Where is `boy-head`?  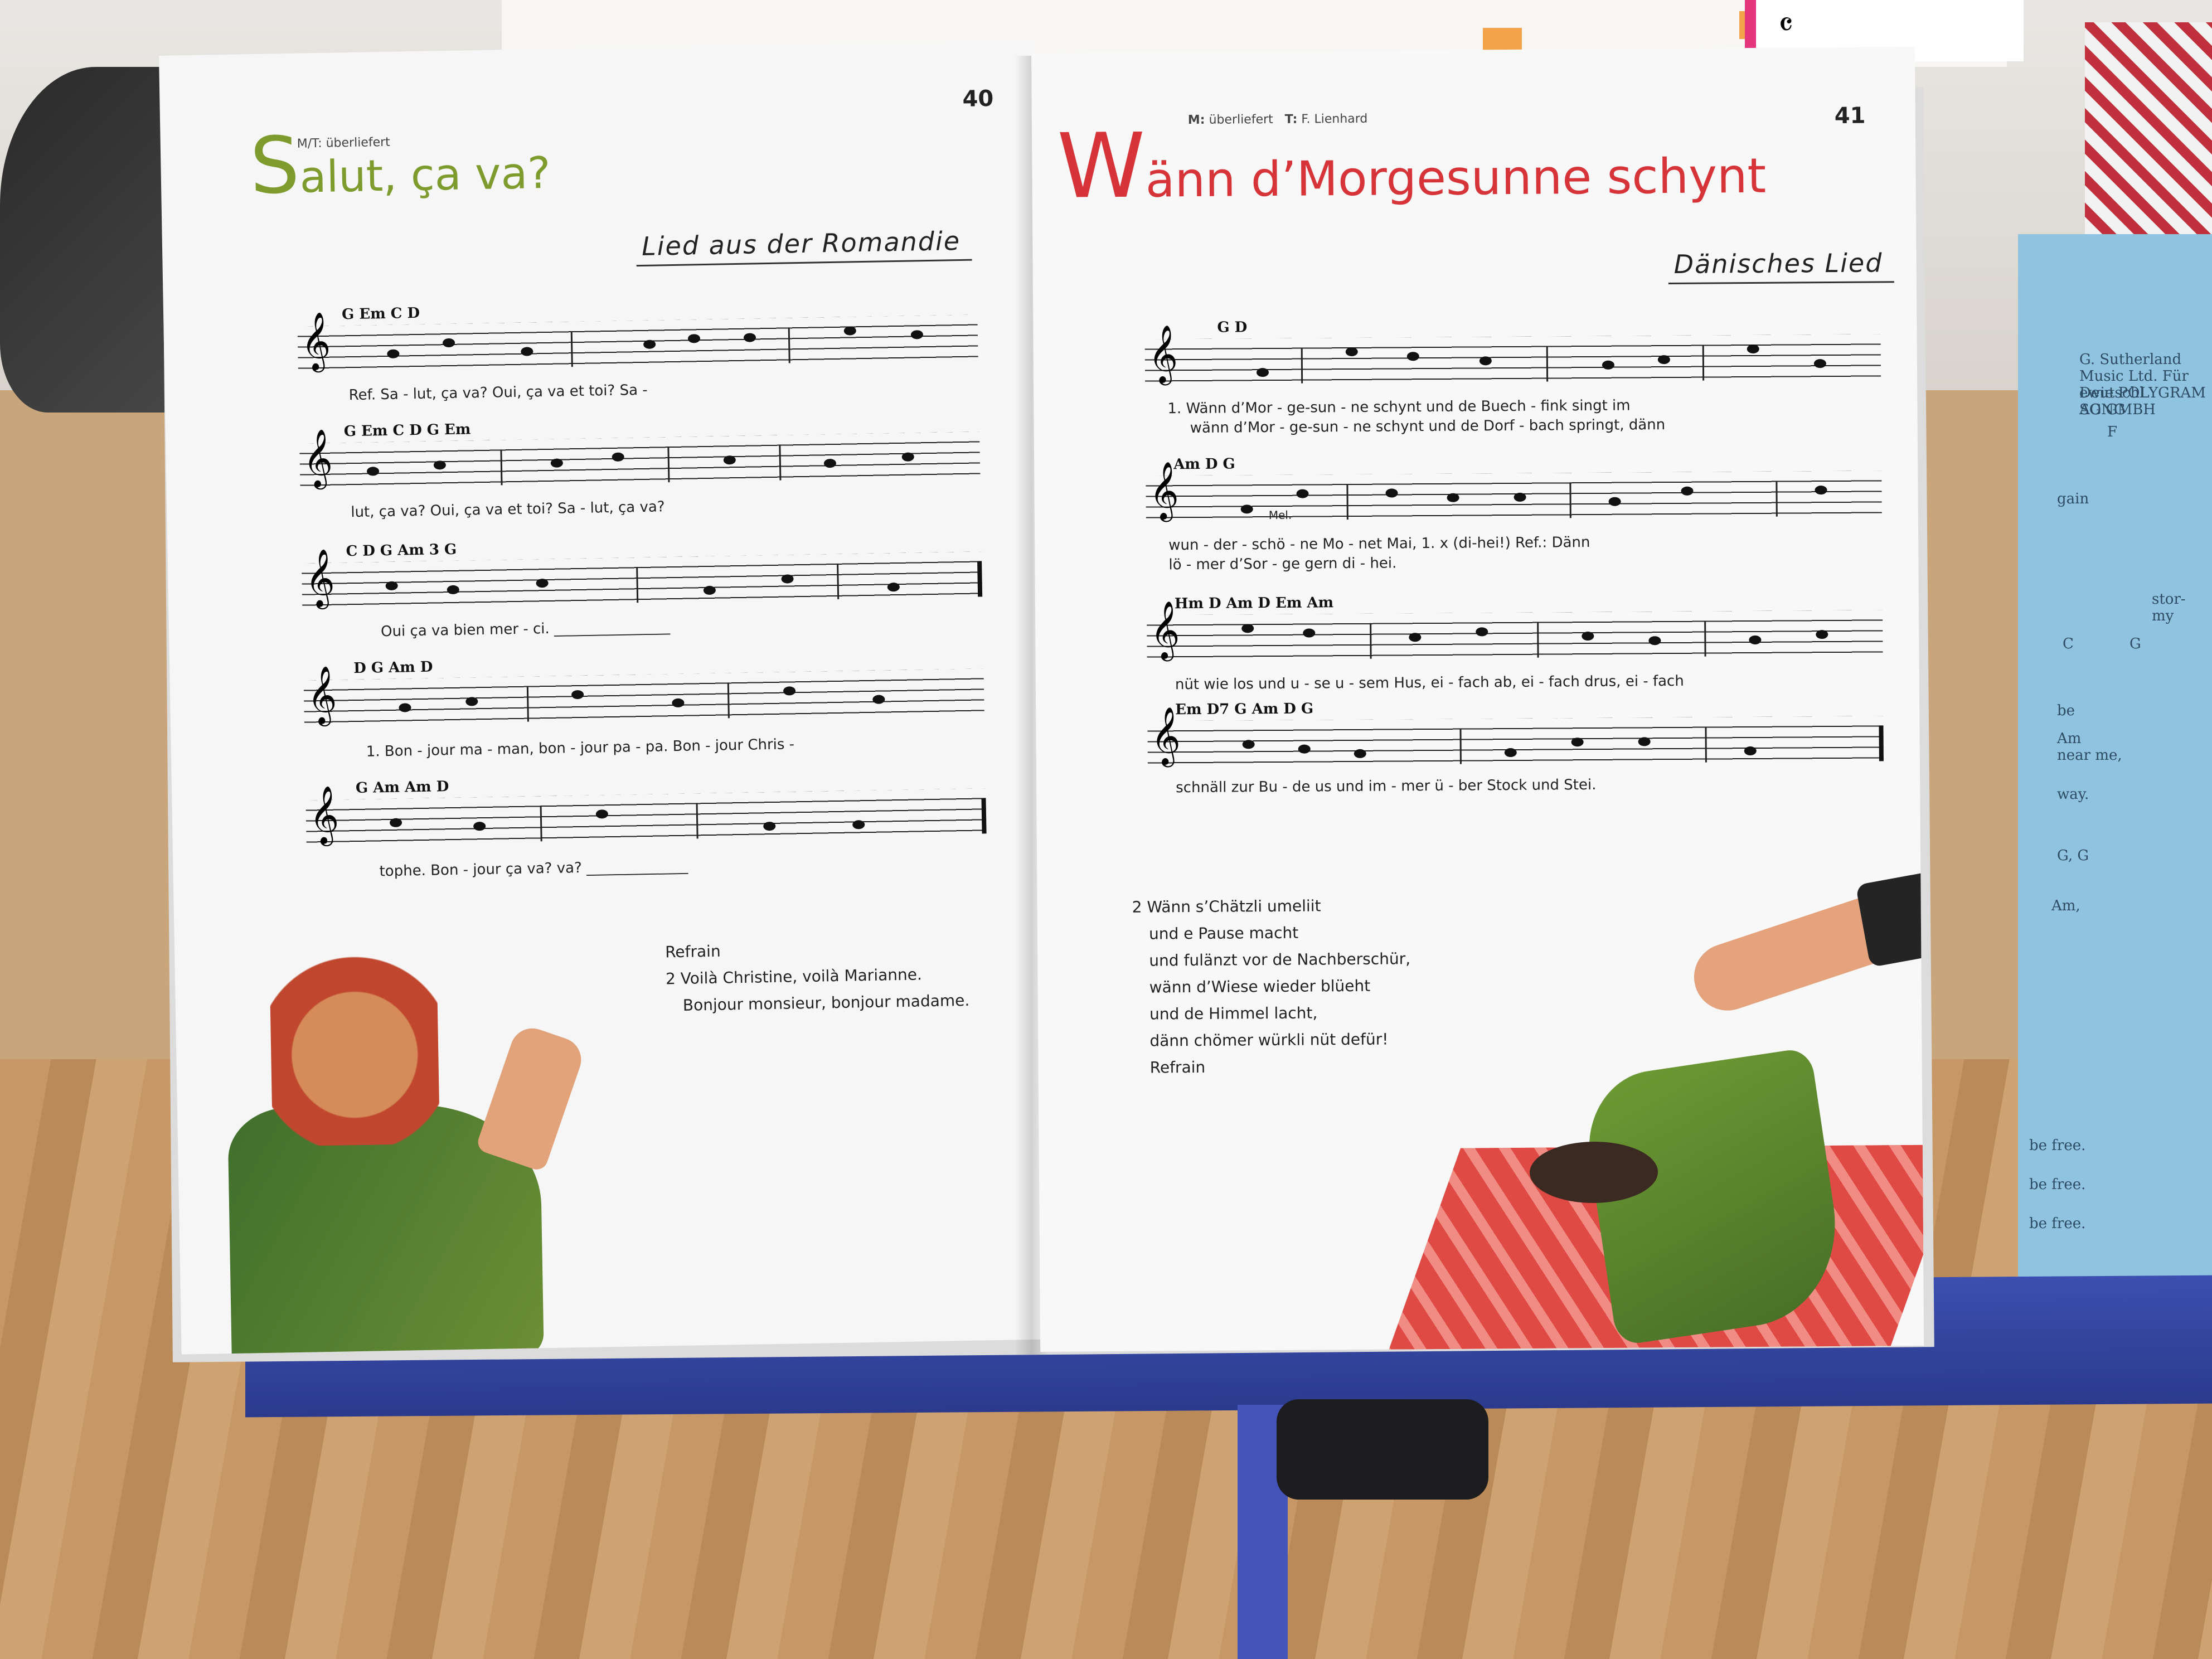
boy-head is located at coordinates (355, 1045).